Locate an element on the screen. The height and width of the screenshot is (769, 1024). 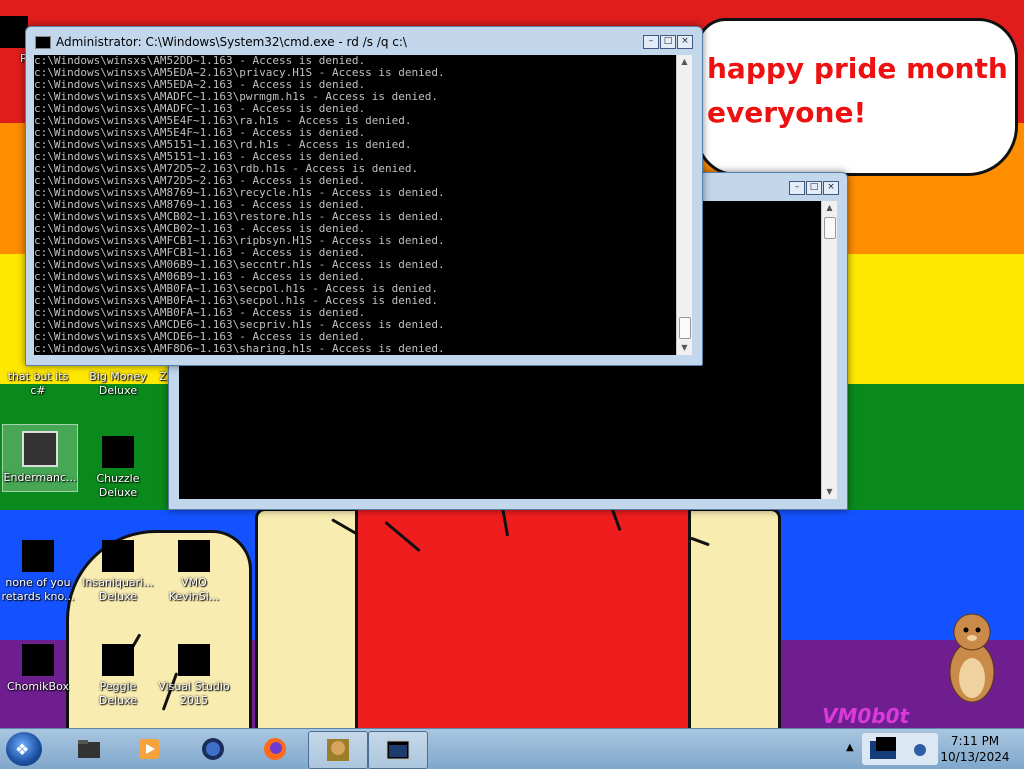
icon-label: Peggle Deluxe is located at coordinates (118, 693).